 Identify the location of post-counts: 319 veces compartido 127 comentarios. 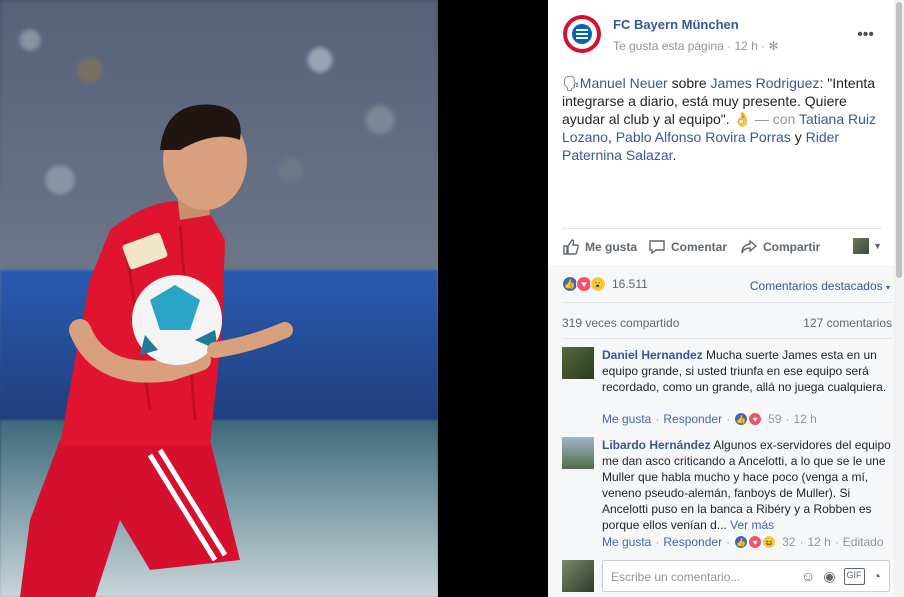
(727, 323).